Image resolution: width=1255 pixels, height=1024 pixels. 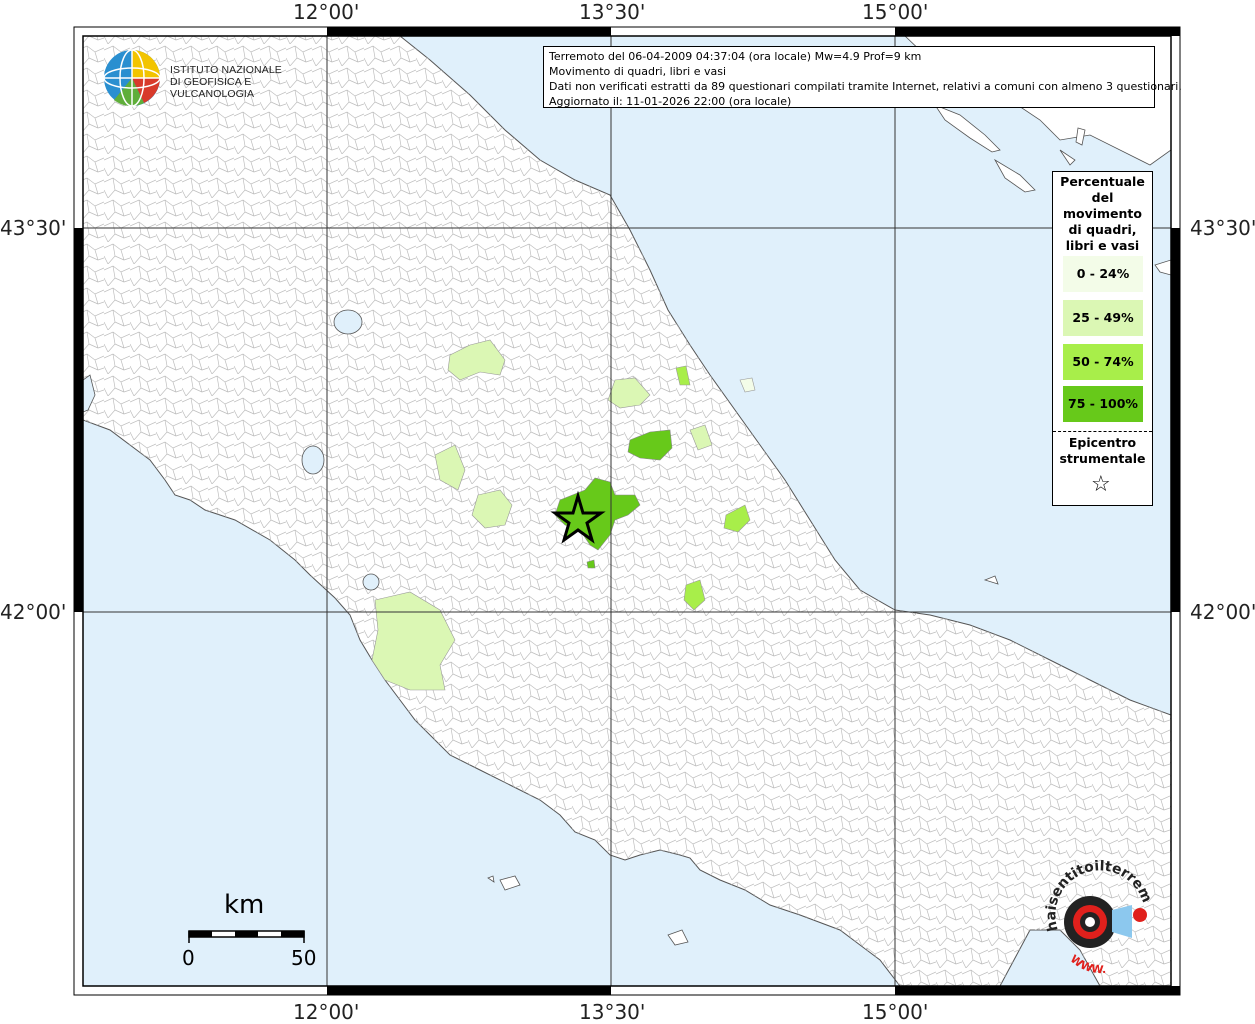 What do you see at coordinates (895, 1012) in the screenshot?
I see `lon-label-bottom-3: 15°00'` at bounding box center [895, 1012].